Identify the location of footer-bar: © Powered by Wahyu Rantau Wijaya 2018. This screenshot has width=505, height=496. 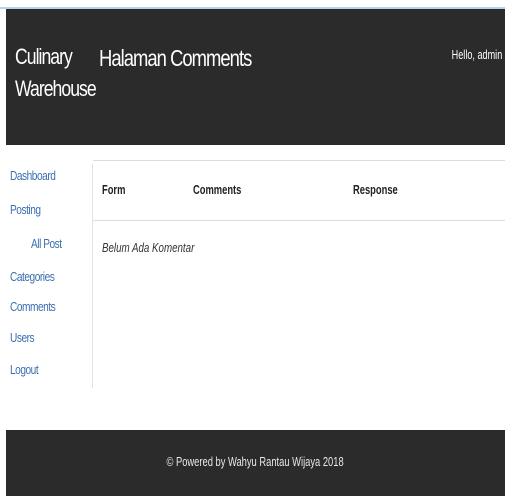
(255, 463).